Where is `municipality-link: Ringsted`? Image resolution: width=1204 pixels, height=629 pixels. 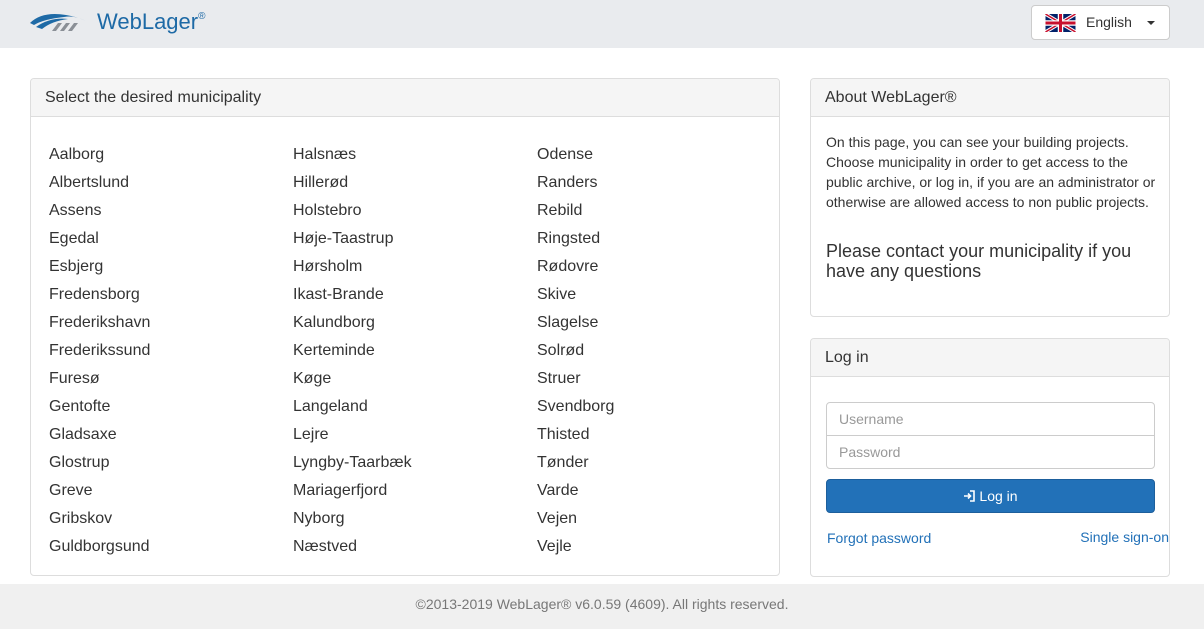 municipality-link: Ringsted is located at coordinates (575, 243).